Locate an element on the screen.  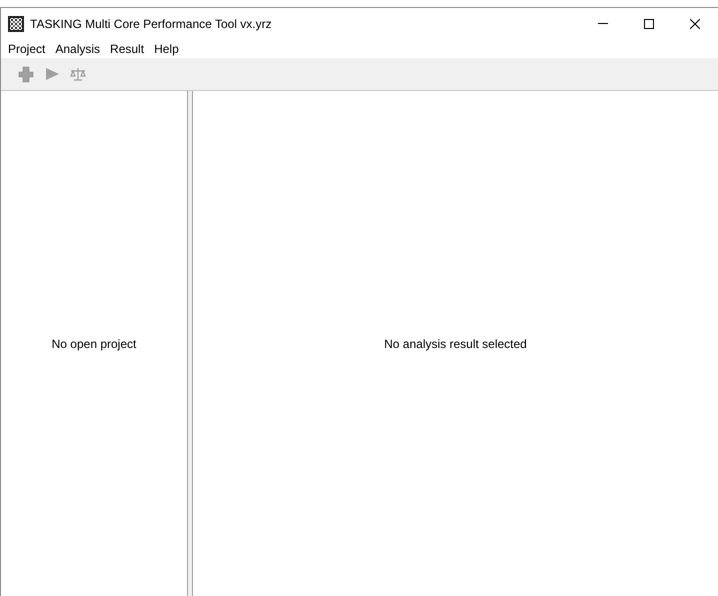
close-icon is located at coordinates (695, 23).